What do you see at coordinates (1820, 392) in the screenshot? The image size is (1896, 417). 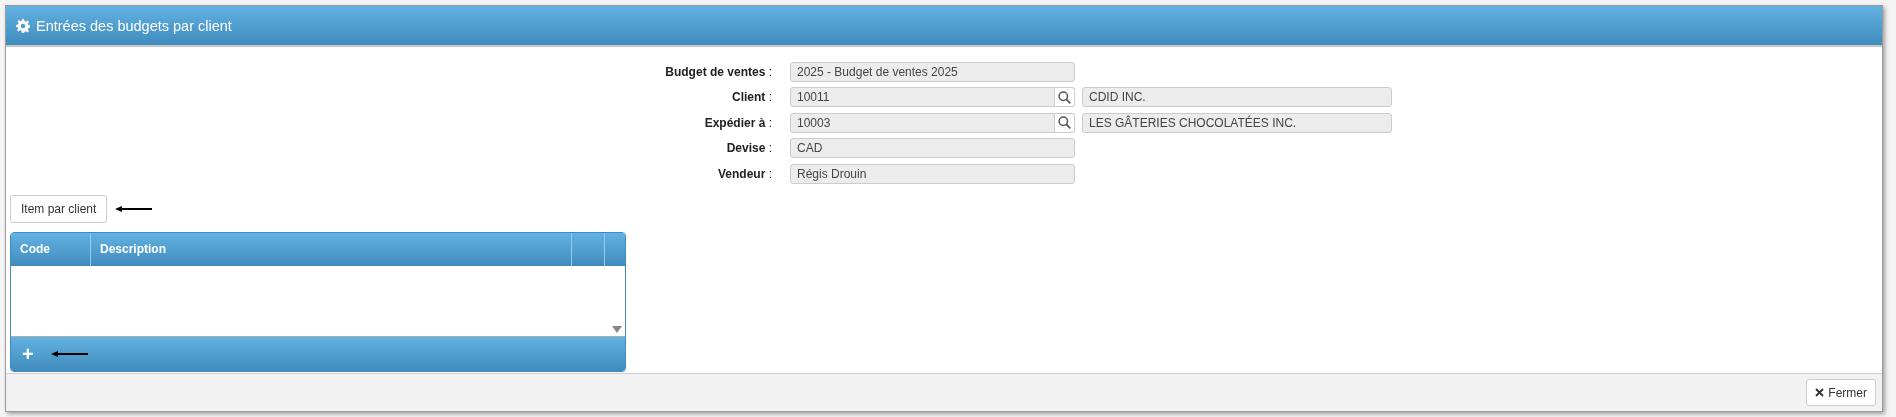 I see `close-icon` at bounding box center [1820, 392].